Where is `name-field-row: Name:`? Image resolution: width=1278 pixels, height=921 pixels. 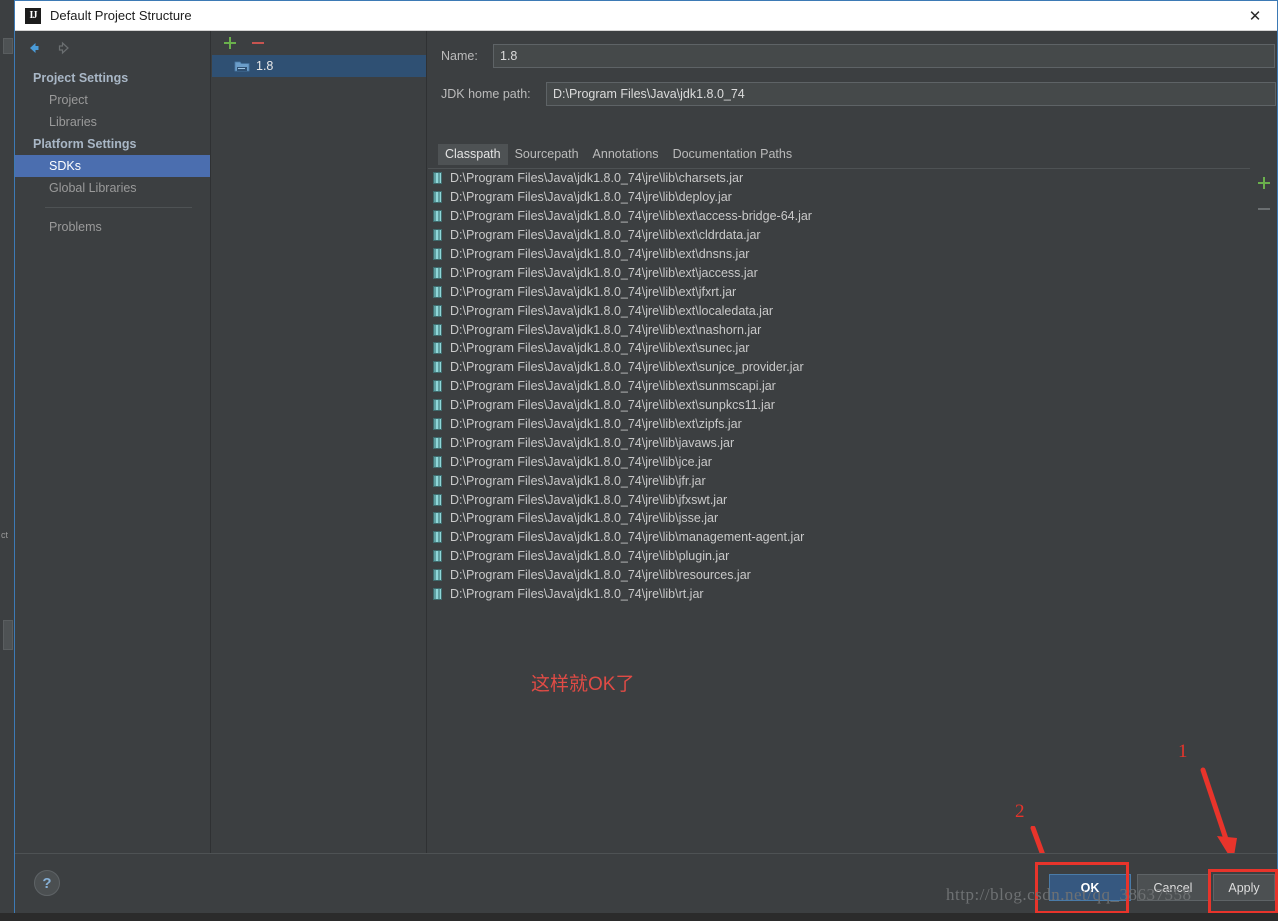
name-field-row: Name: is located at coordinates (858, 56).